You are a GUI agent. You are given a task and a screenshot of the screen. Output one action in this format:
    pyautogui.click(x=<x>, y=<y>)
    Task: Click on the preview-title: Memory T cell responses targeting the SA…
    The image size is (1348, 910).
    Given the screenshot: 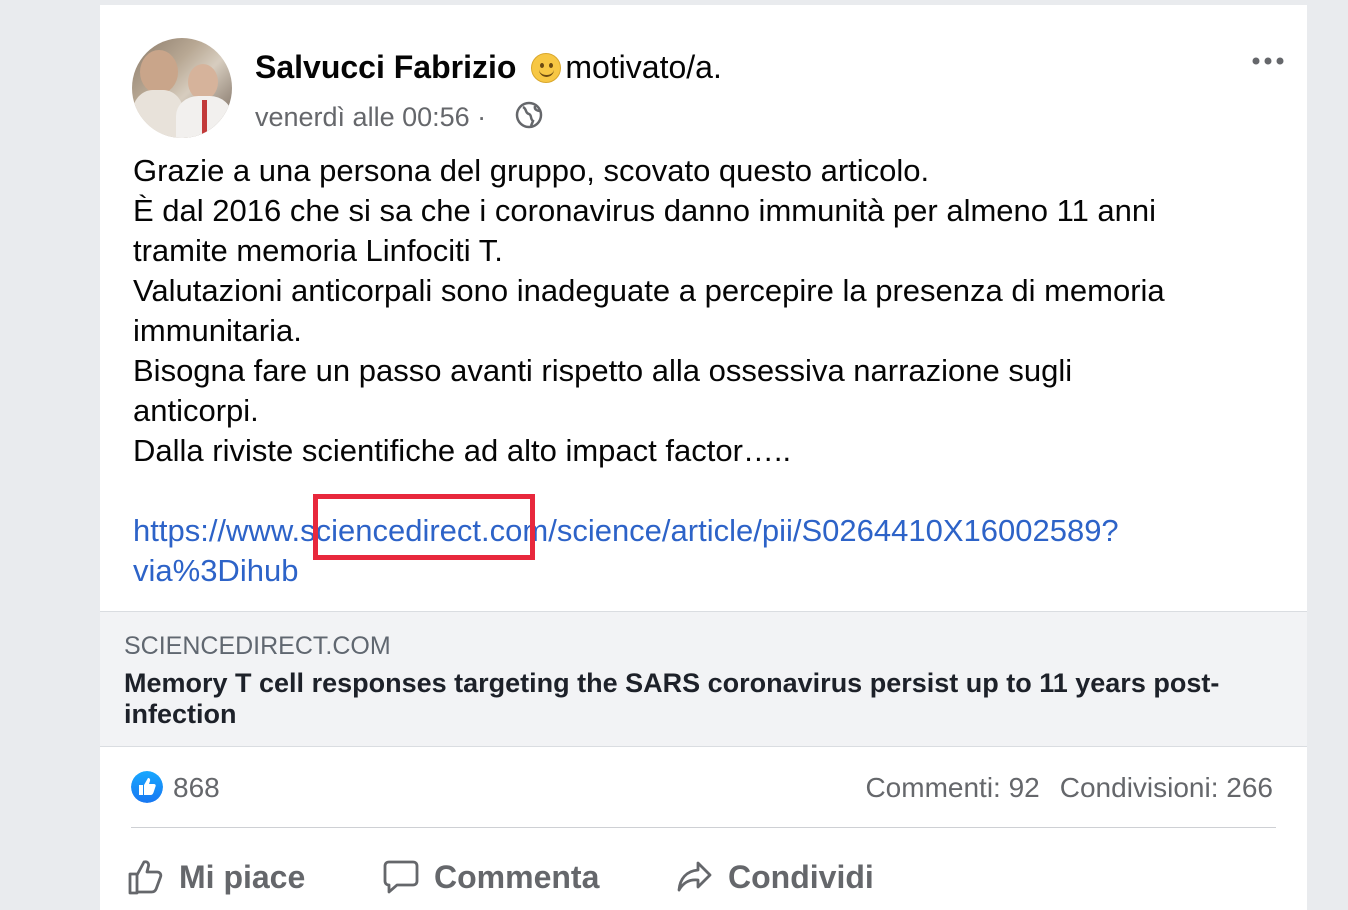 What is the action you would take?
    pyautogui.click(x=672, y=698)
    